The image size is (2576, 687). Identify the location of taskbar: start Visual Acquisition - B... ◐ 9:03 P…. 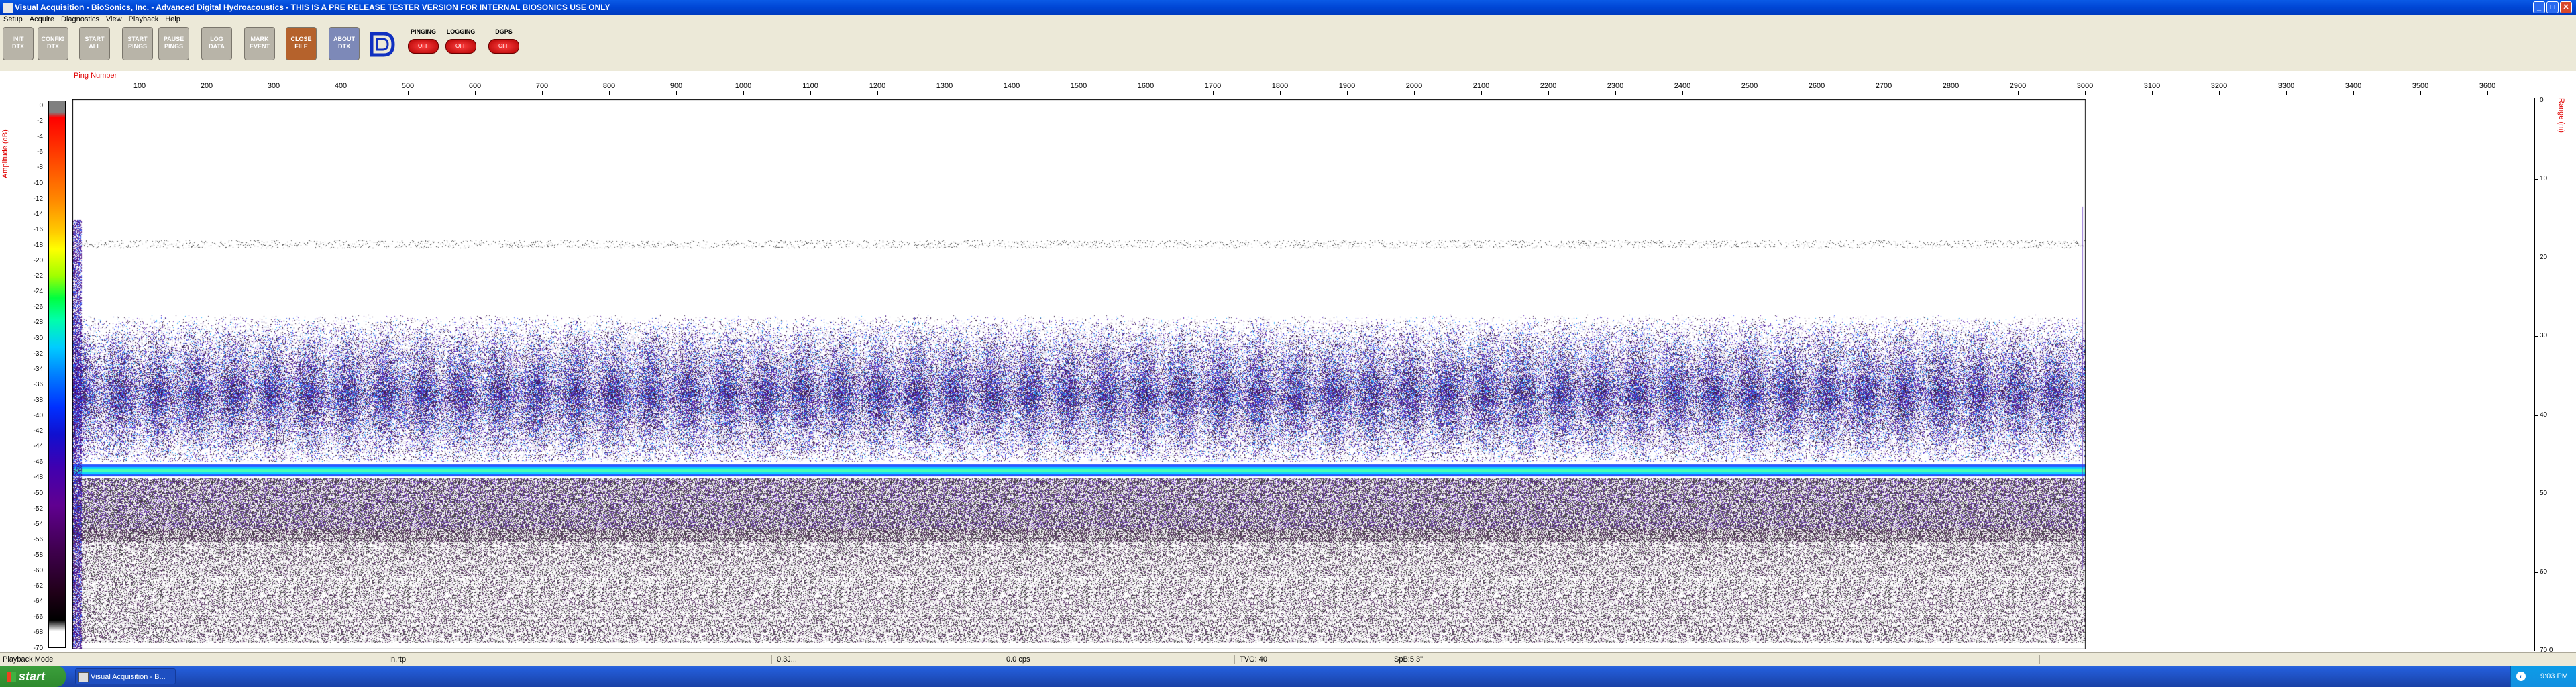
(1288, 676).